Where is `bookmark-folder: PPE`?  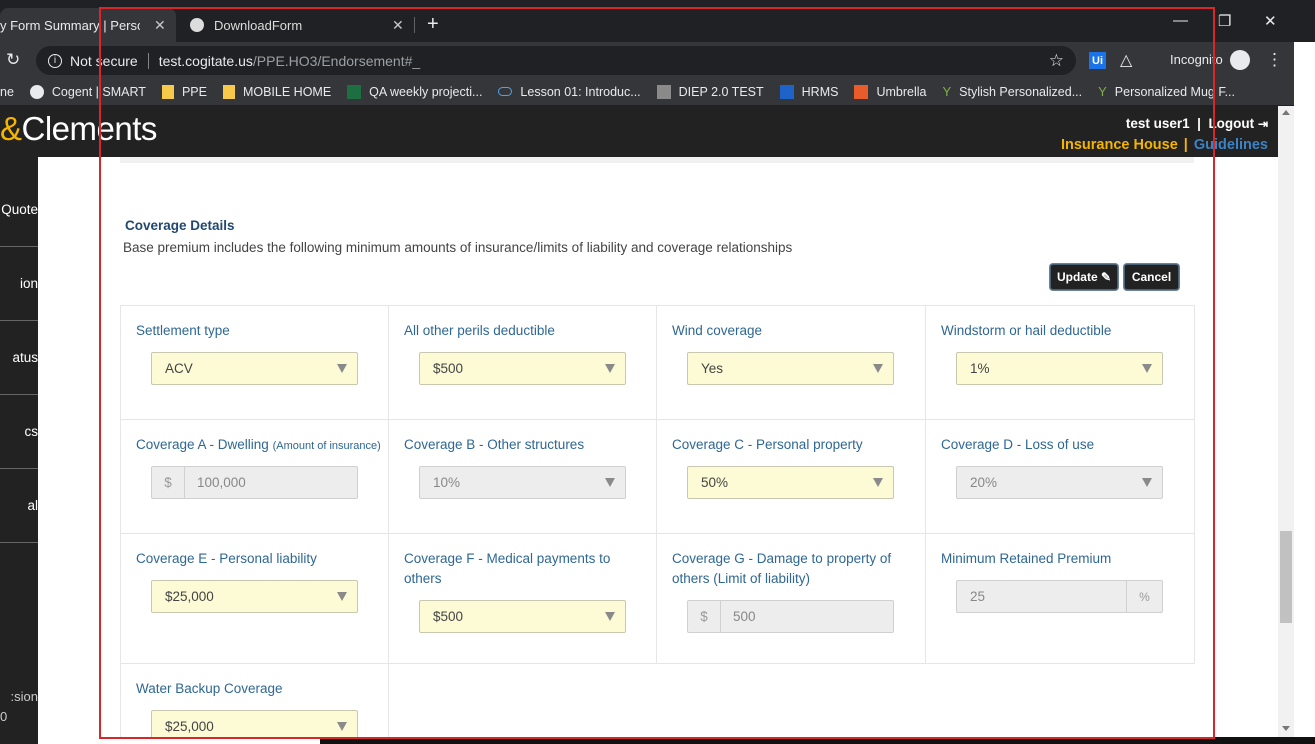
bookmark-folder: PPE is located at coordinates (184, 91).